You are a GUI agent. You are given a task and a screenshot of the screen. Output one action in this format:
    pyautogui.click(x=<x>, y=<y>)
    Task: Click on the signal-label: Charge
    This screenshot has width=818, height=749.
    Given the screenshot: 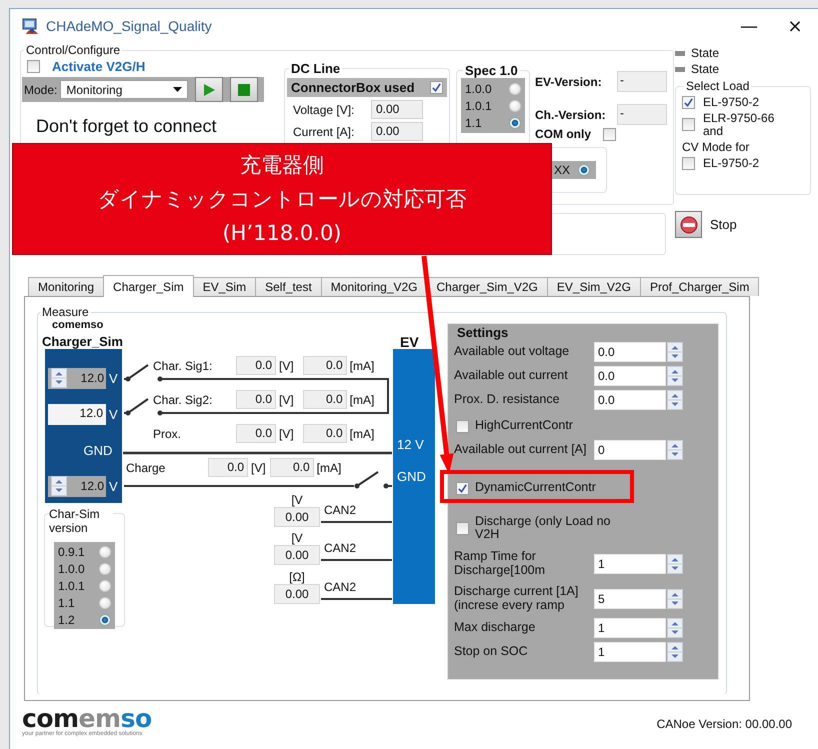 What is the action you would take?
    pyautogui.click(x=146, y=467)
    